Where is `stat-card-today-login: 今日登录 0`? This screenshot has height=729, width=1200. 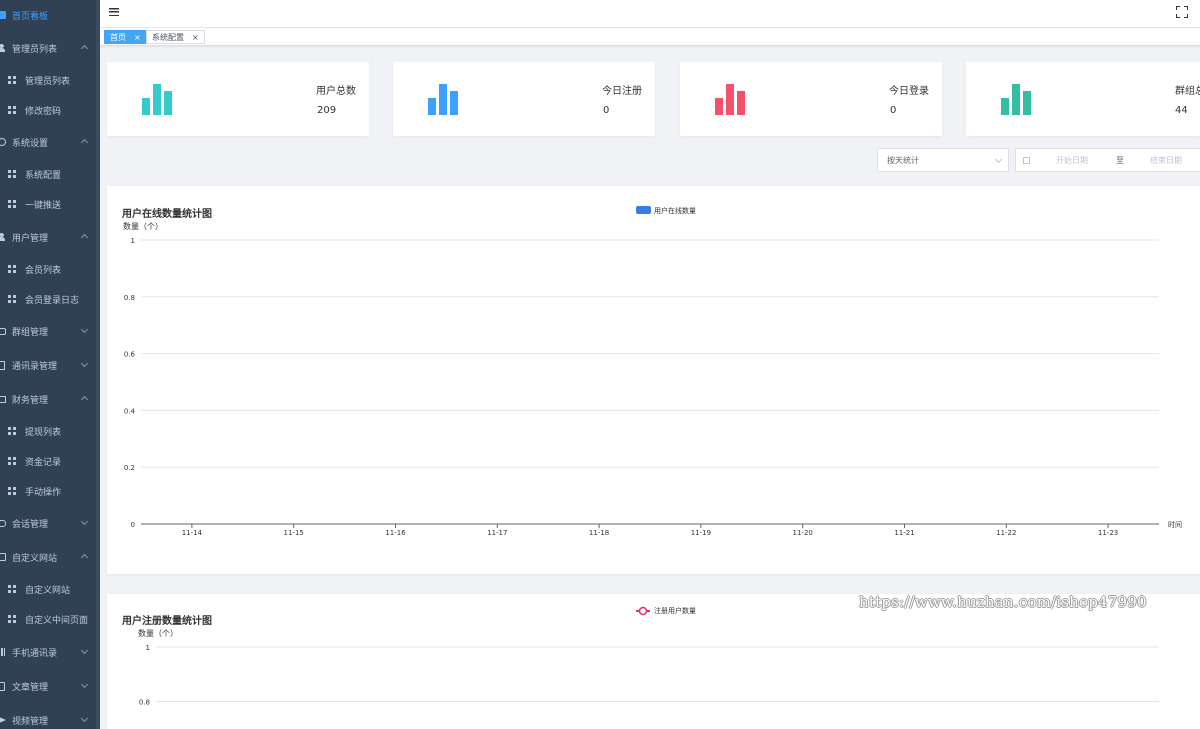 stat-card-today-login: 今日登录 0 is located at coordinates (811, 99).